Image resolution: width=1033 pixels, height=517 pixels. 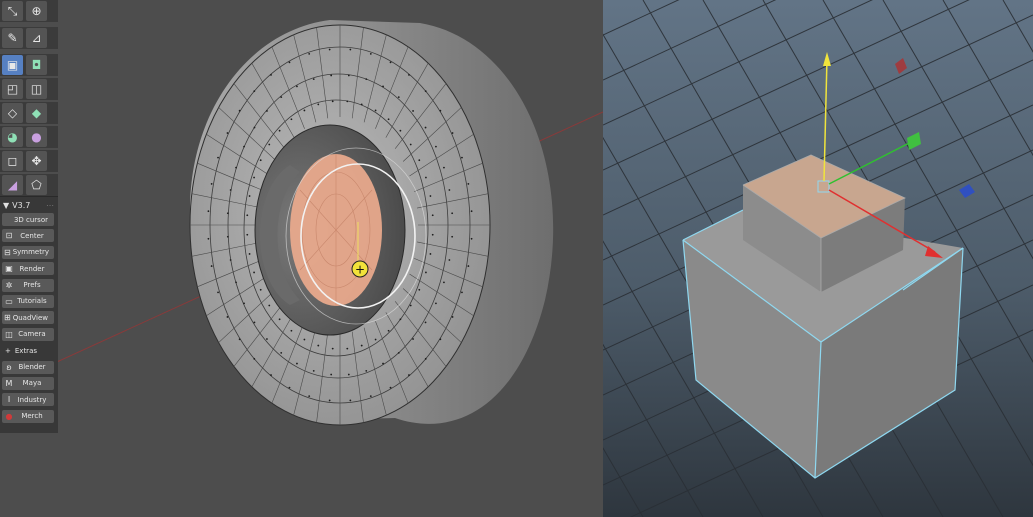 I want to click on panel-link-maya: M Maya, so click(x=28, y=383).